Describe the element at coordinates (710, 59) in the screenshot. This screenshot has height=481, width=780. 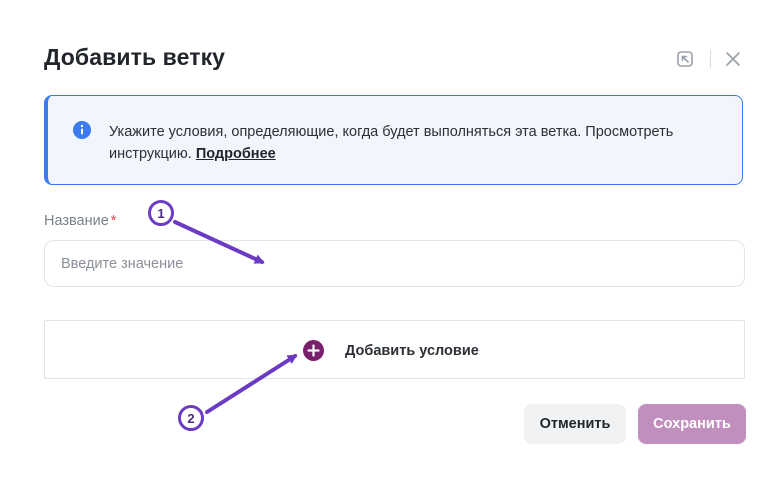
I see `header-separator` at that location.